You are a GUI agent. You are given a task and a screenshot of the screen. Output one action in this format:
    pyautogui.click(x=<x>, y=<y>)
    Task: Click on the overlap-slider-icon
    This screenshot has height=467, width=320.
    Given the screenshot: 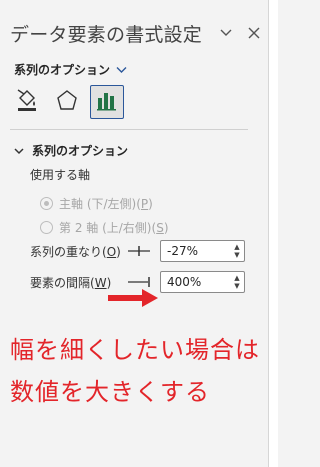 What is the action you would take?
    pyautogui.click(x=143, y=251)
    